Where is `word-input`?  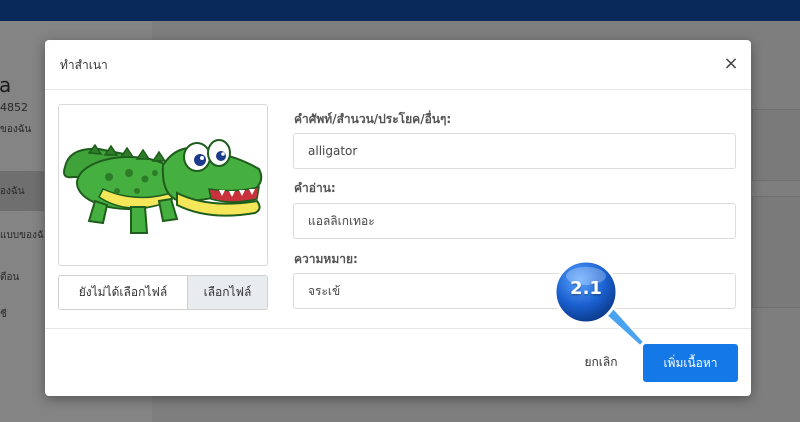
word-input is located at coordinates (514, 151).